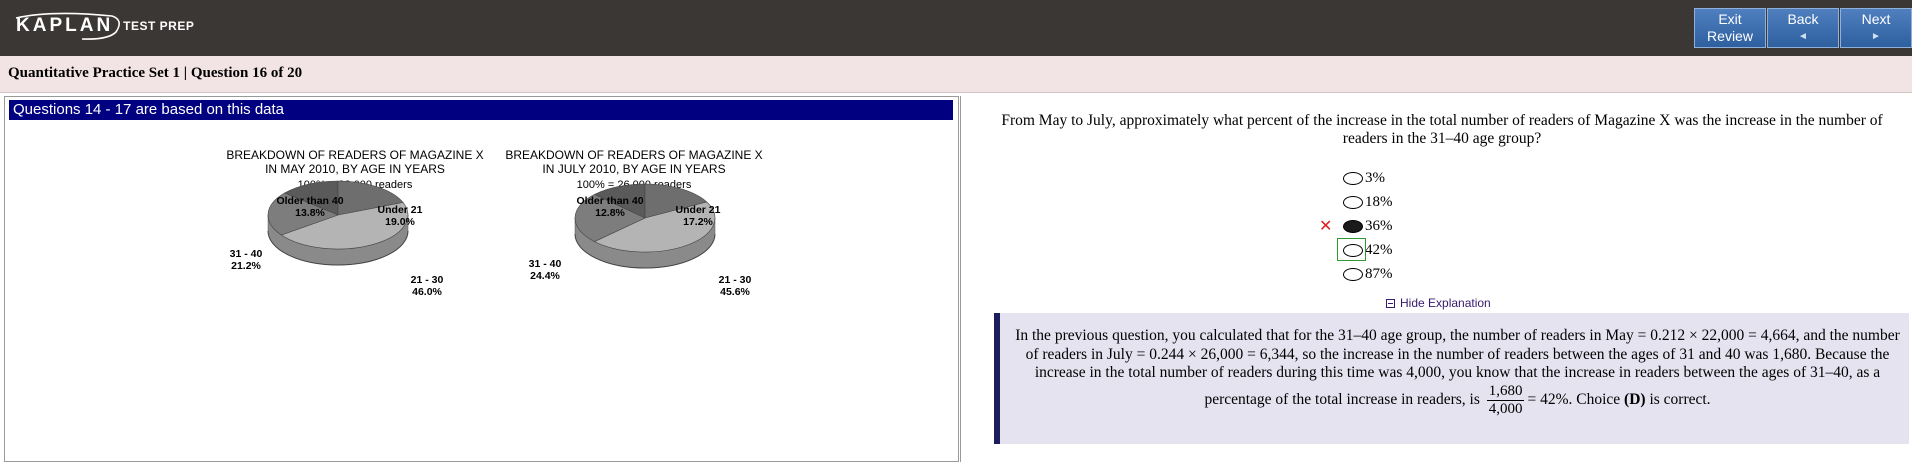  What do you see at coordinates (159, 26) in the screenshot?
I see `logo-subtext: TEST PREP` at bounding box center [159, 26].